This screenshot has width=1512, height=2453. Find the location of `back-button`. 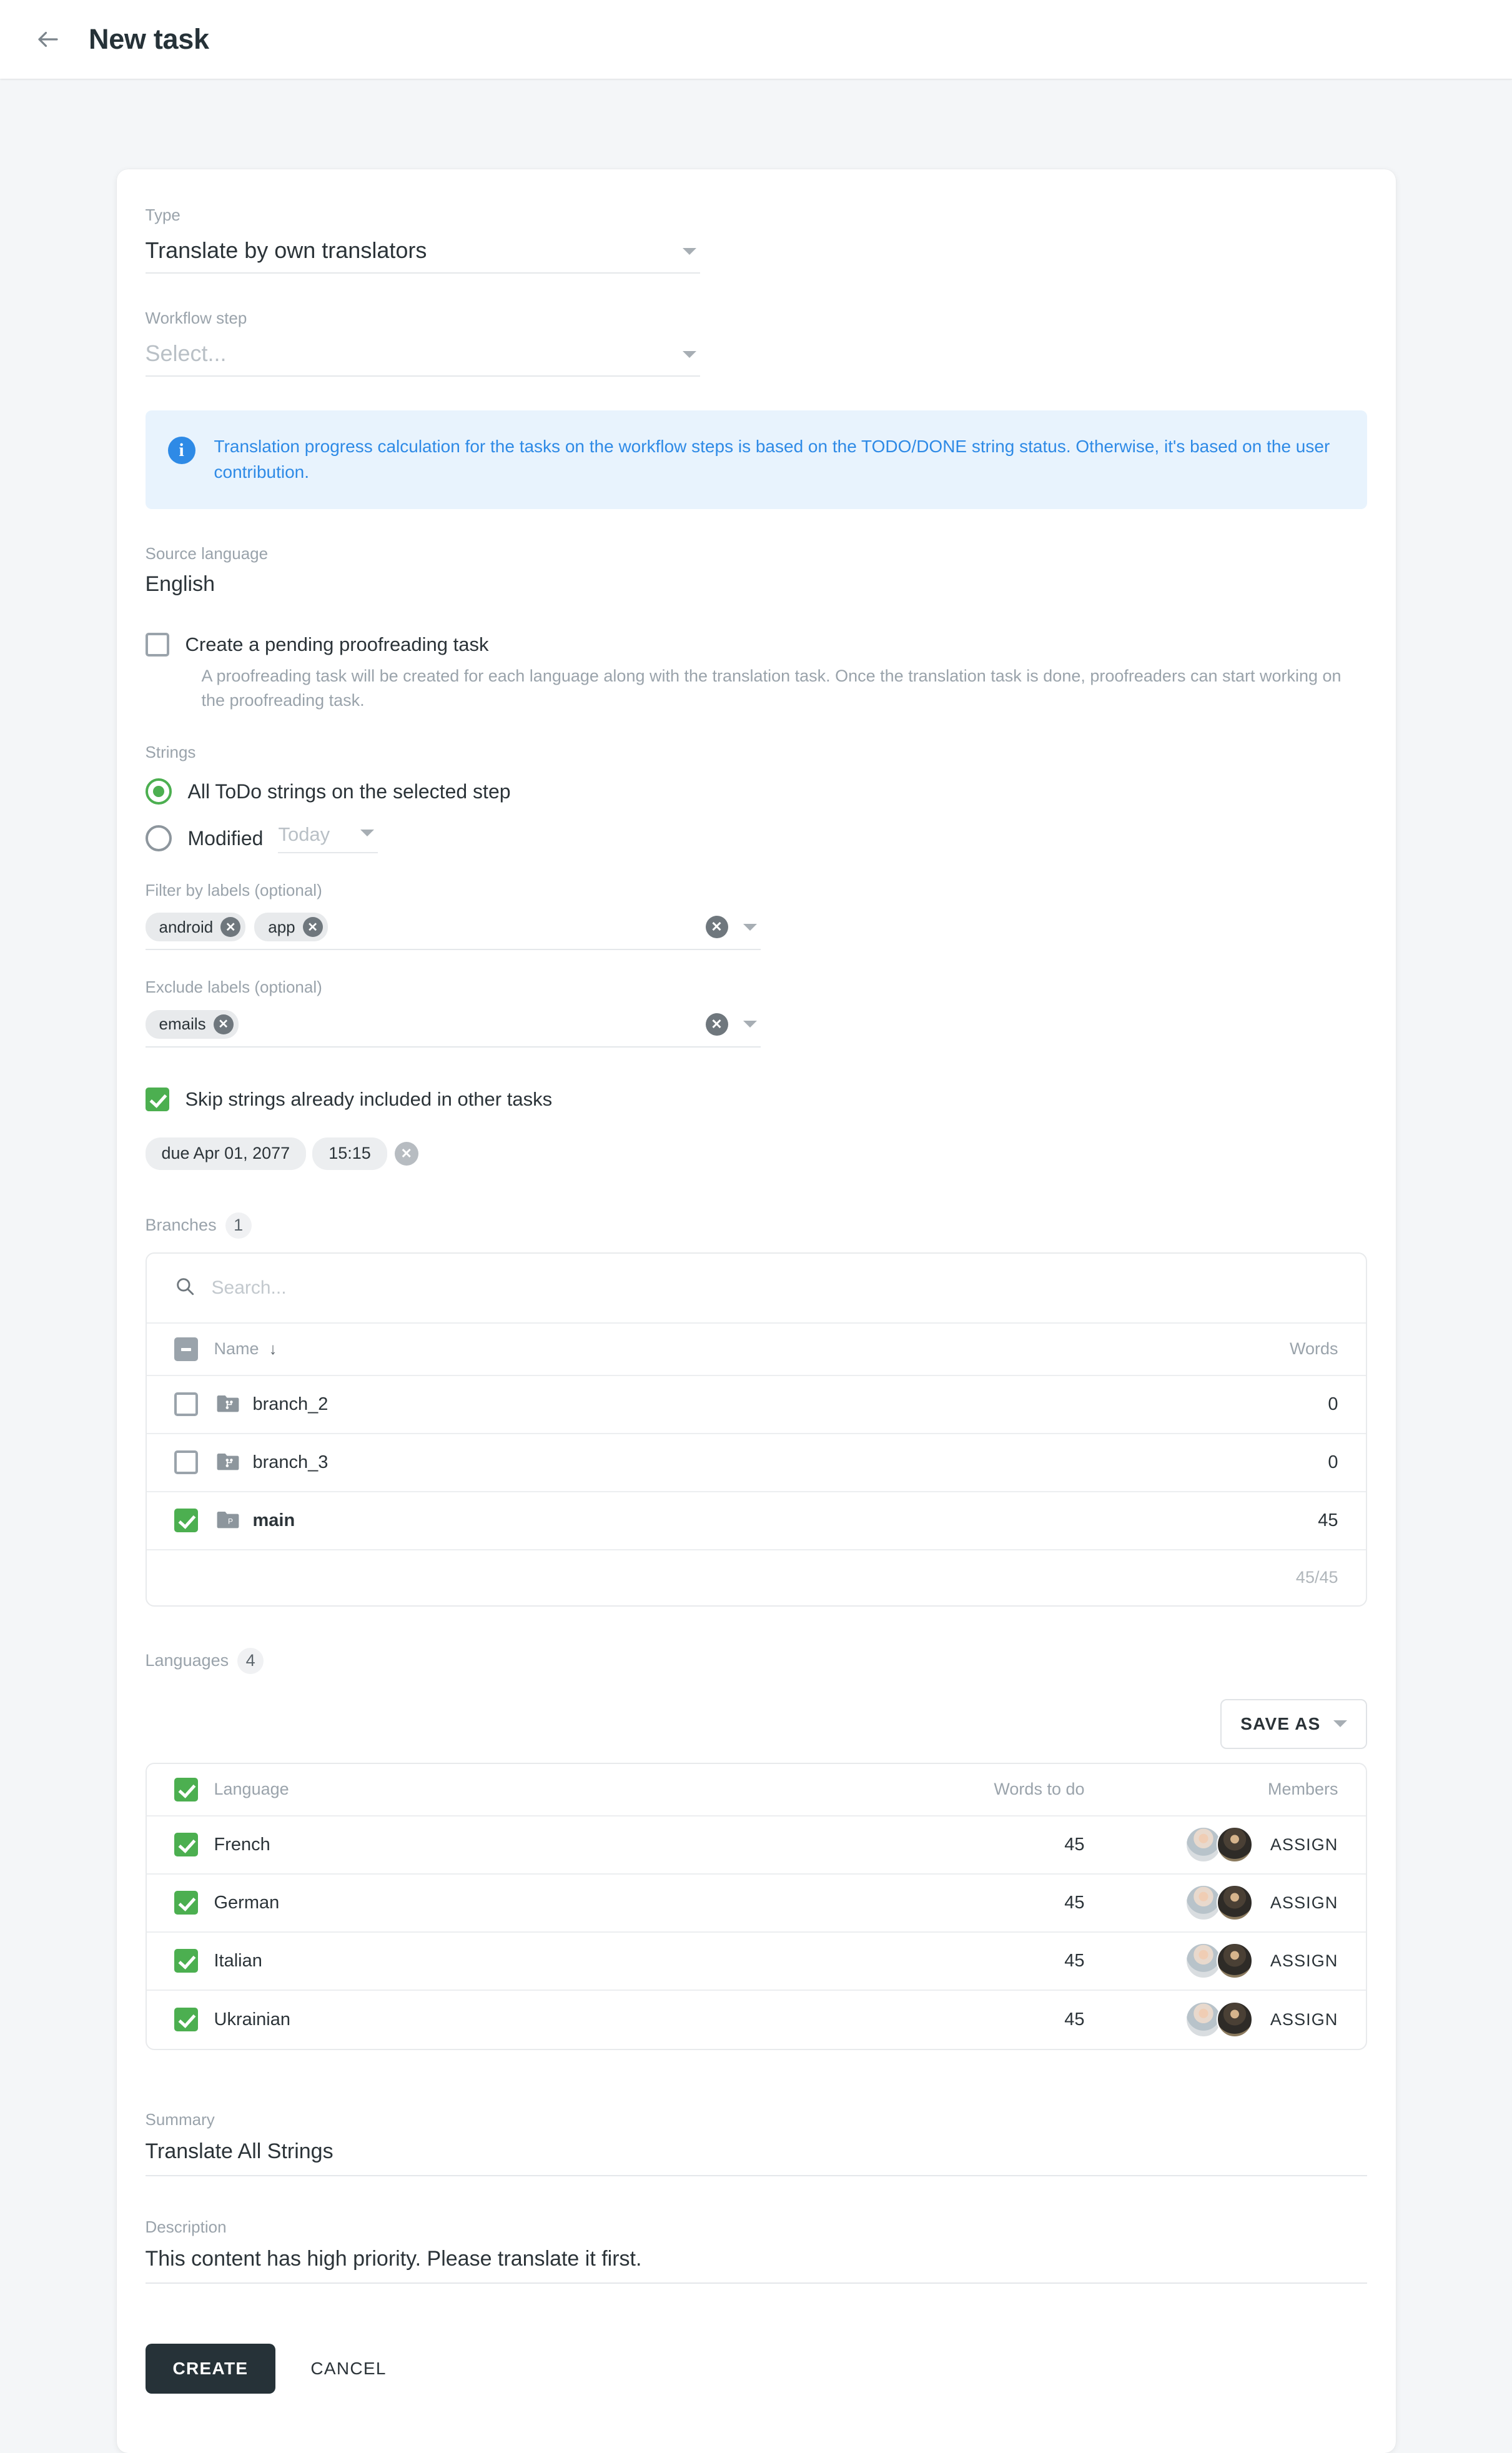

back-button is located at coordinates (48, 39).